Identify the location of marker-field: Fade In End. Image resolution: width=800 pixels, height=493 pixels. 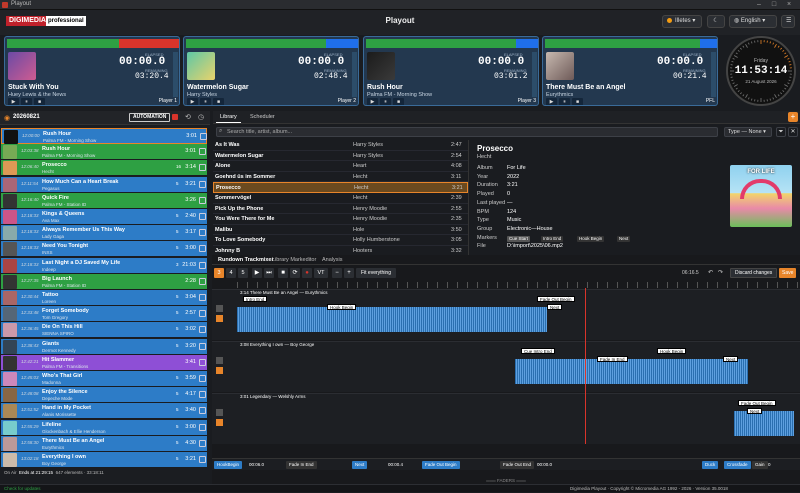
(301, 465).